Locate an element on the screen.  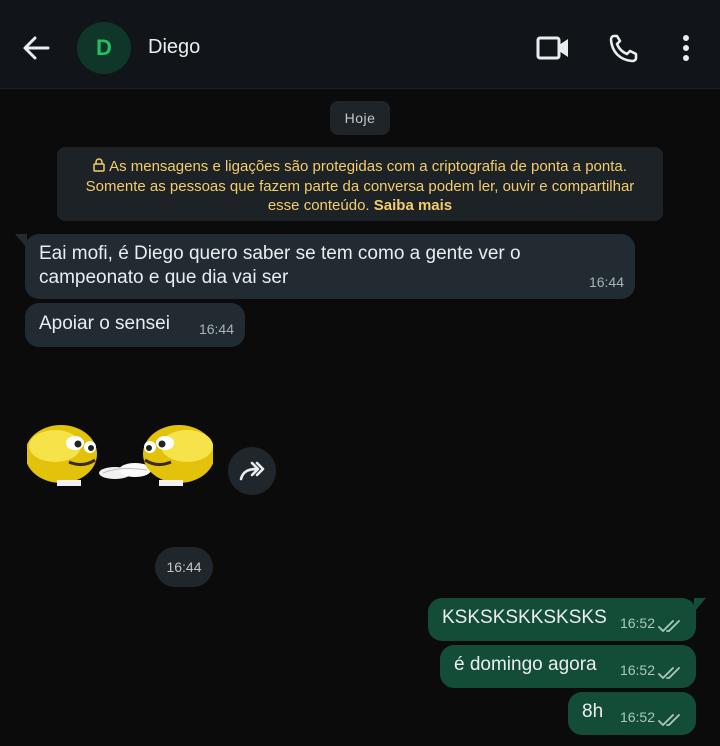
chat-header: D Diego is located at coordinates (360, 44).